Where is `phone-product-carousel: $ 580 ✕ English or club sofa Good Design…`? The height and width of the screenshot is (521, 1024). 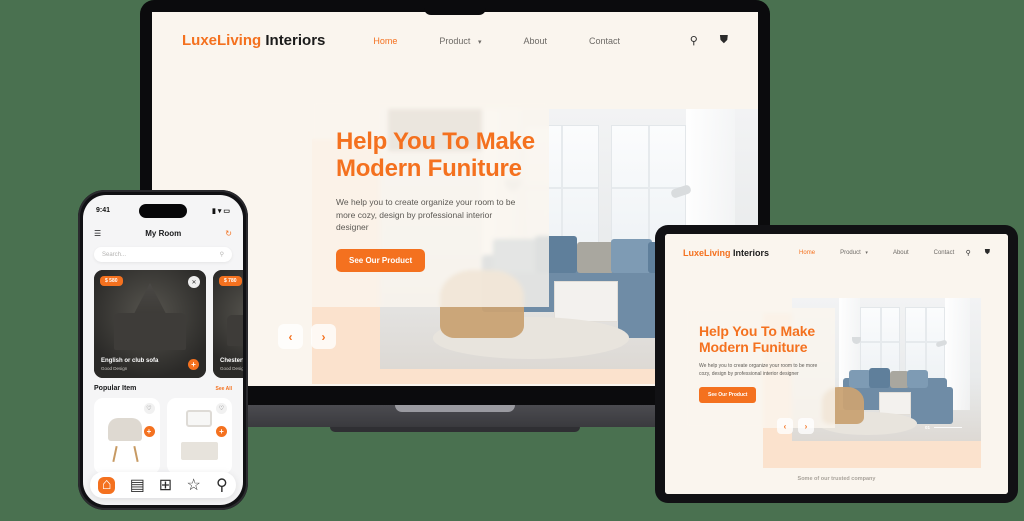
phone-product-carousel: $ 580 ✕ English or club sofa Good Design… is located at coordinates (168, 324).